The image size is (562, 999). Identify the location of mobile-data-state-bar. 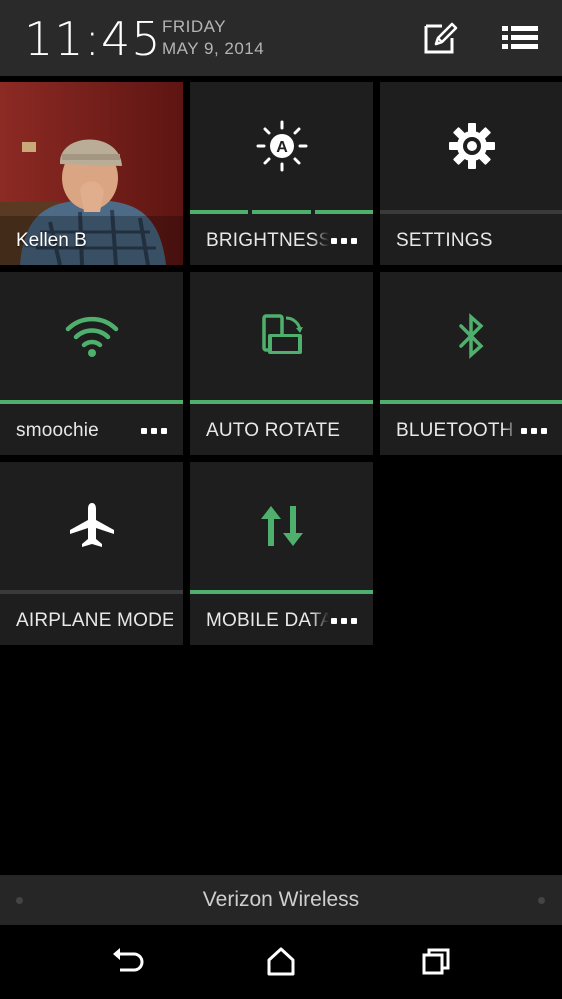
(281, 592).